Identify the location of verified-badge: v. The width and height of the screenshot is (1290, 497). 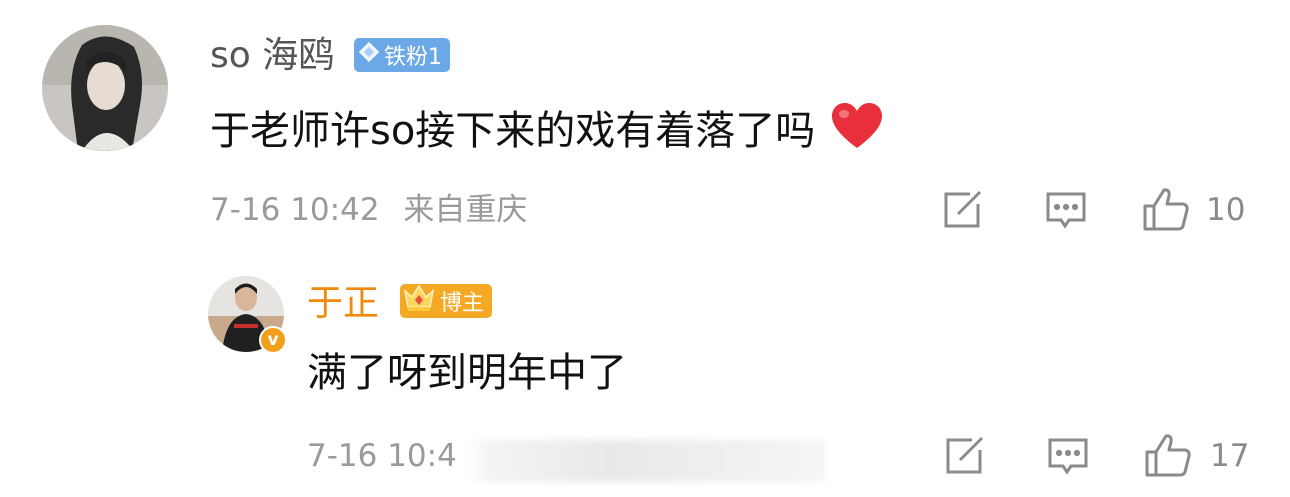
(273, 340).